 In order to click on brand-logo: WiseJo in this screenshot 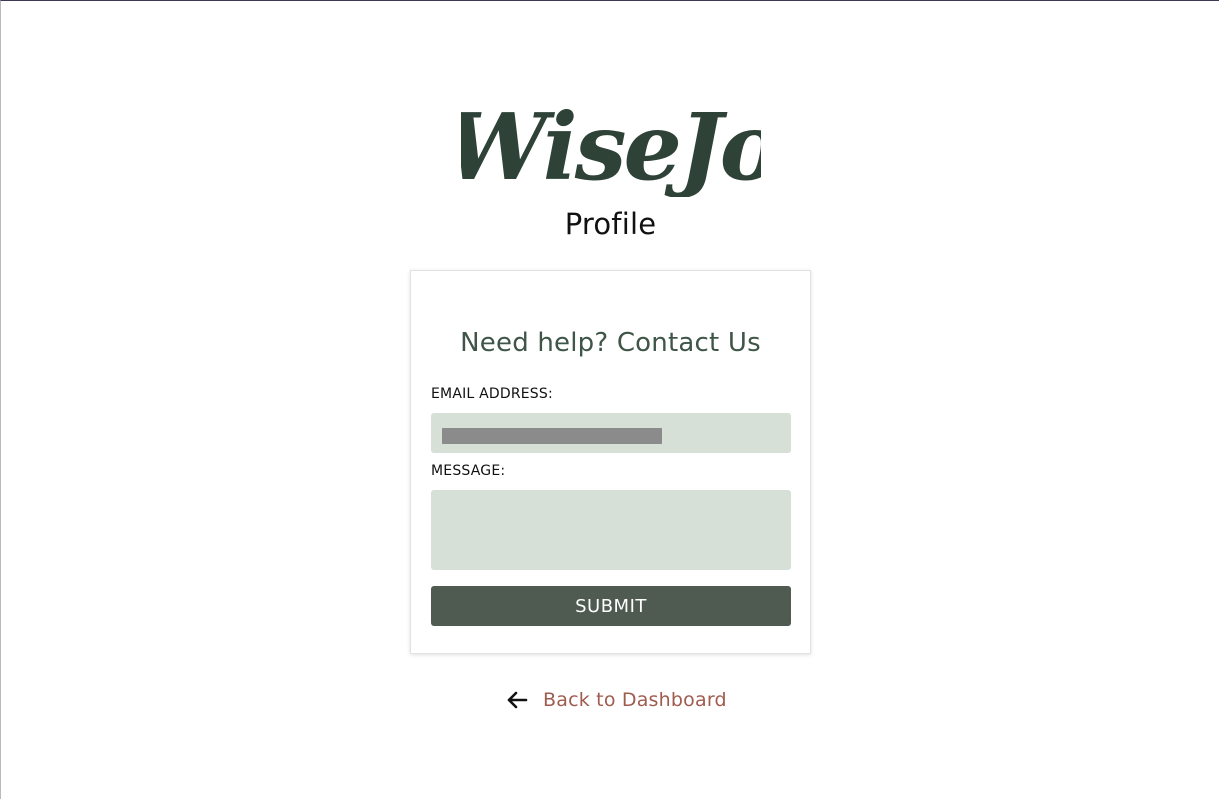, I will do `click(610, 142)`.